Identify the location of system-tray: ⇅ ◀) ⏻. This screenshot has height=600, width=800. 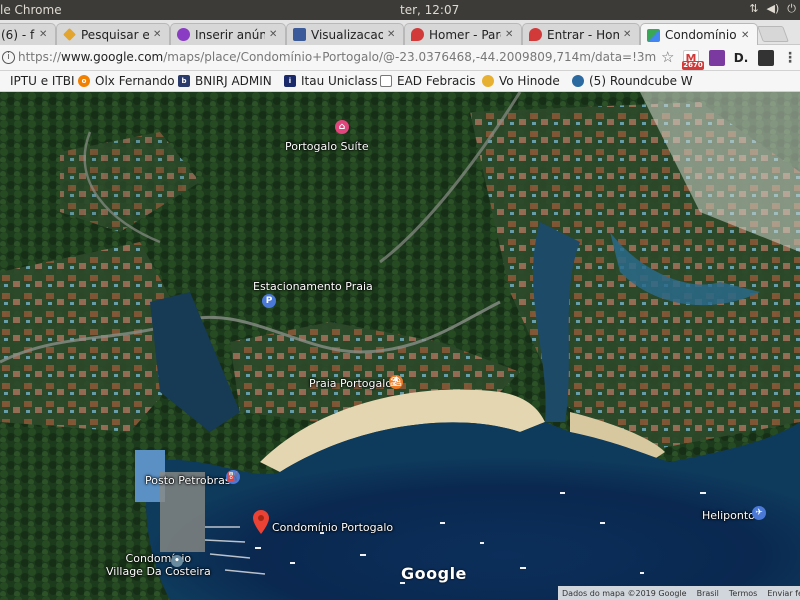
(772, 9).